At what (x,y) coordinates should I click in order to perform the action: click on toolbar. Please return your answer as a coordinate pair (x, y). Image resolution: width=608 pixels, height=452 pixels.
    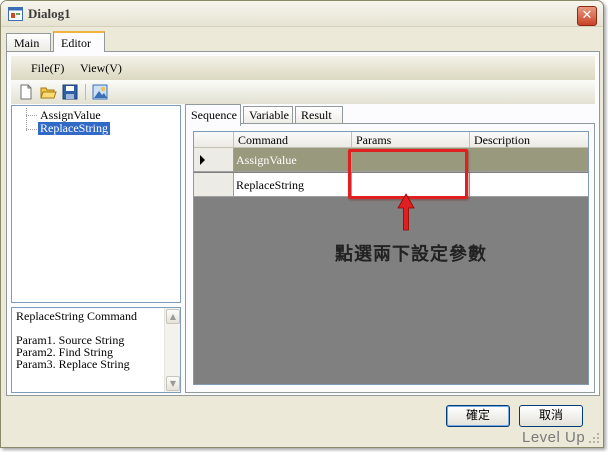
    Looking at the image, I should click on (303, 92).